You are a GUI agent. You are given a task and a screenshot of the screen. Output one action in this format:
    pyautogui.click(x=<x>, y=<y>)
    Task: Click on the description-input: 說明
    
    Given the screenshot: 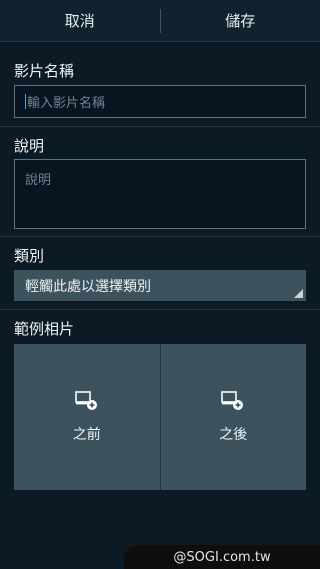 What is the action you would take?
    pyautogui.click(x=160, y=194)
    